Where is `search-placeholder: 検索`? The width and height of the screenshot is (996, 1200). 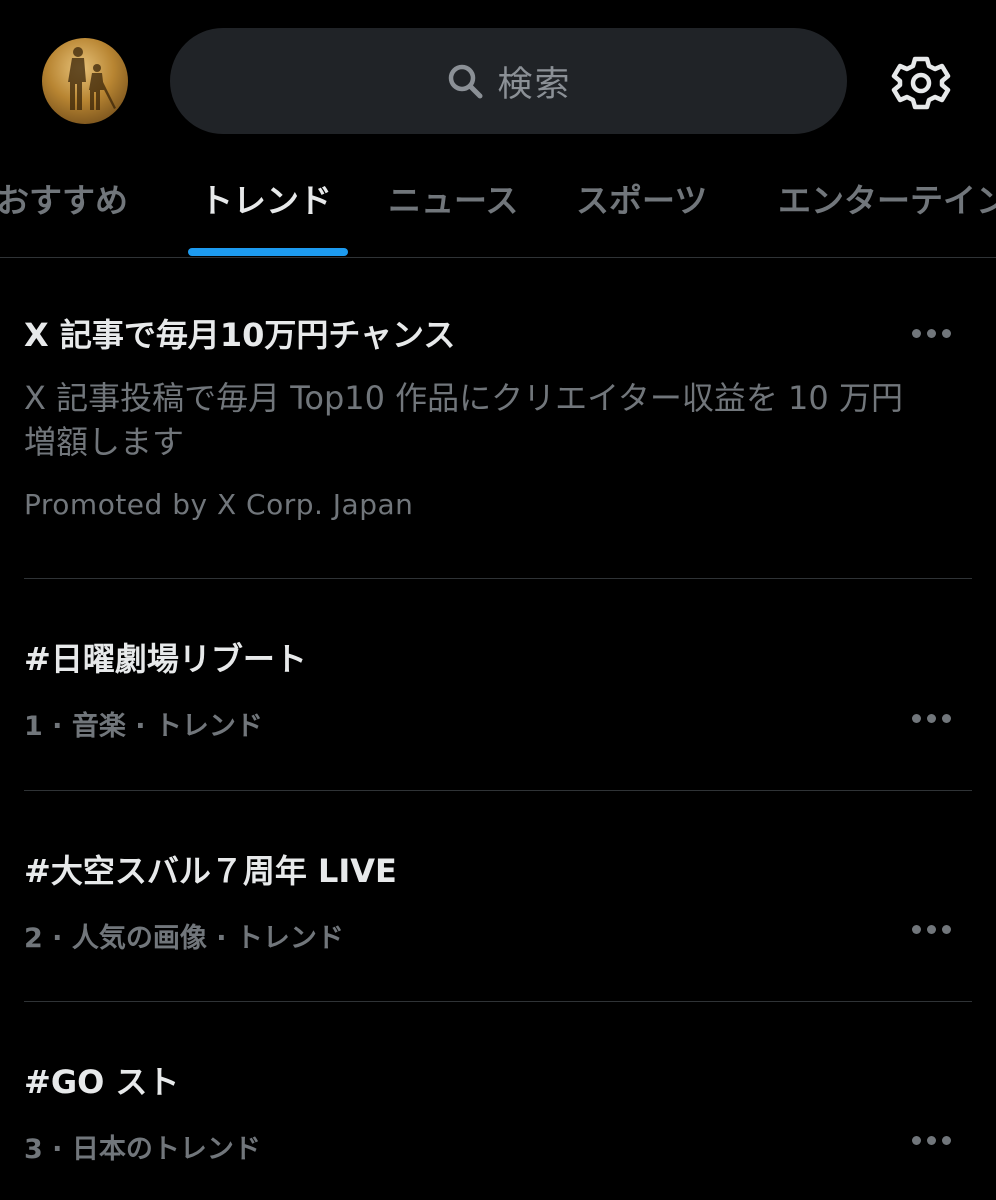
search-placeholder: 検索 is located at coordinates (534, 84).